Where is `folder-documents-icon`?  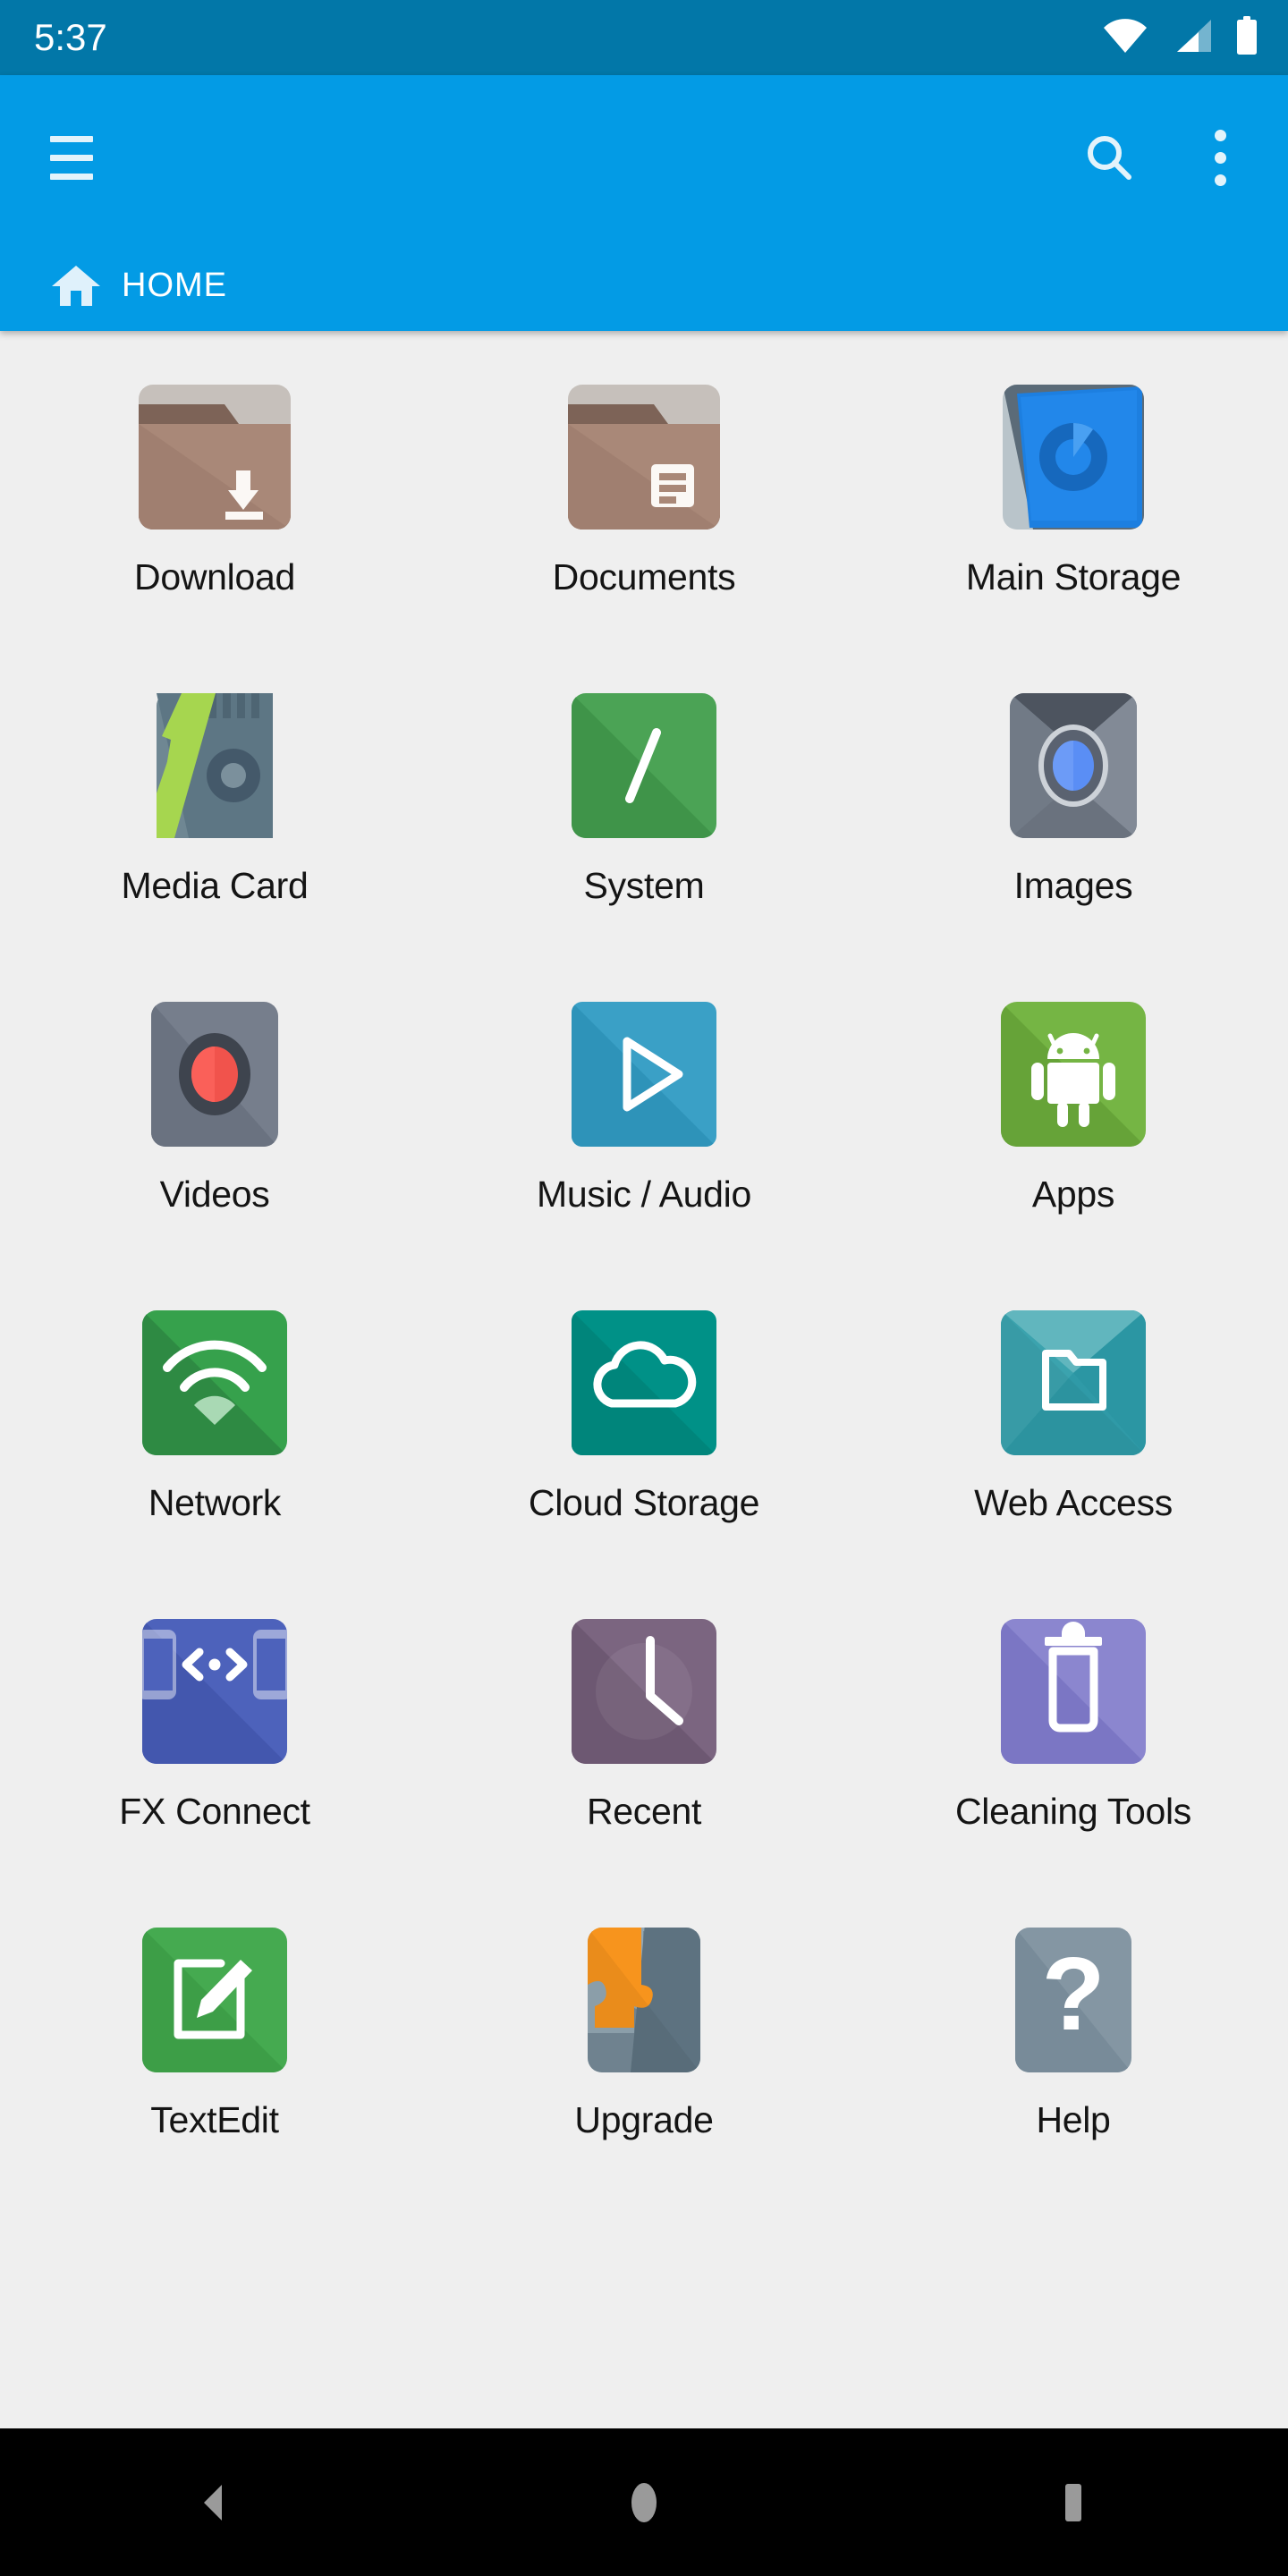 folder-documents-icon is located at coordinates (644, 457).